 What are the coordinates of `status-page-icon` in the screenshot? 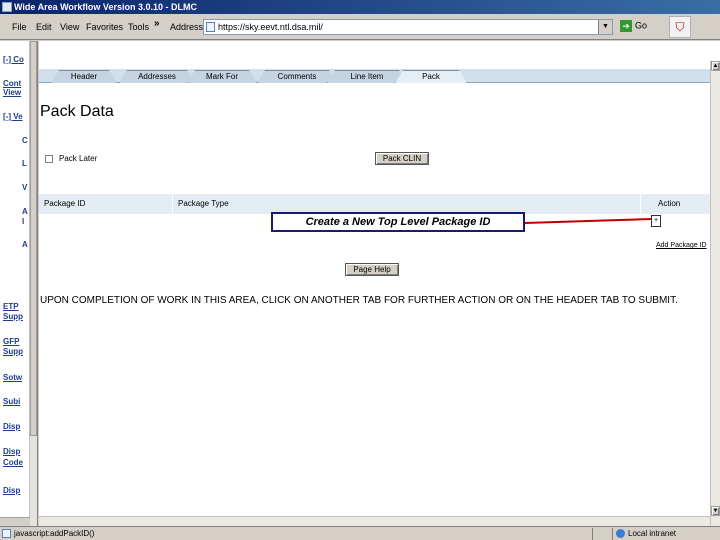 It's located at (6, 533).